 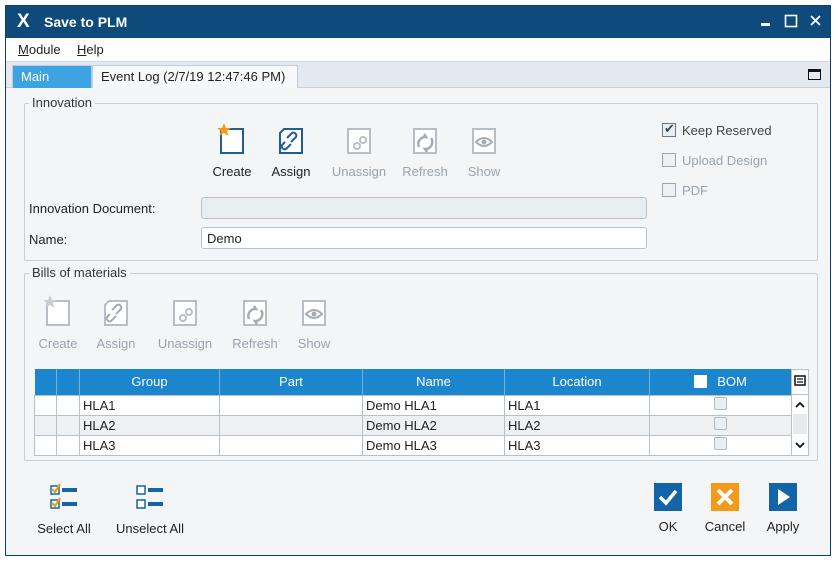 What do you see at coordinates (433, 405) in the screenshot?
I see `name-cell: Demo HLA1` at bounding box center [433, 405].